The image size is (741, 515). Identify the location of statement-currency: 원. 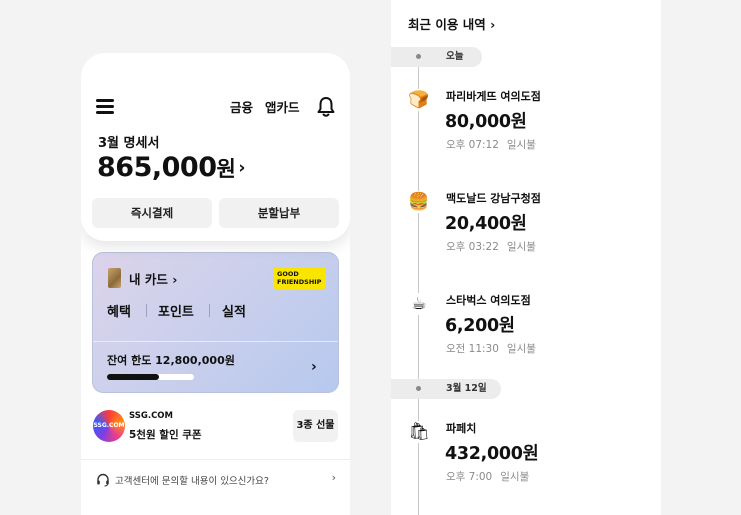
(226, 169).